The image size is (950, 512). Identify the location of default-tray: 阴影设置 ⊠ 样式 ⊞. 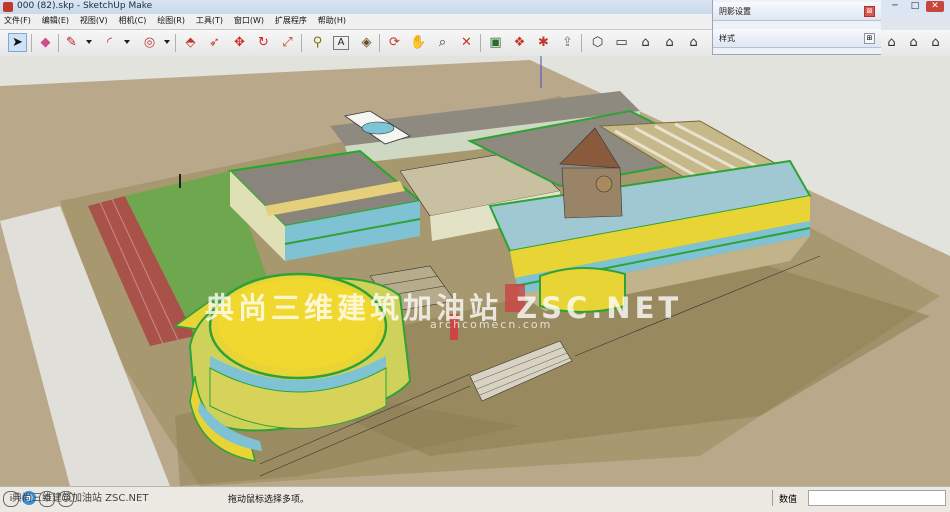
(796, 27).